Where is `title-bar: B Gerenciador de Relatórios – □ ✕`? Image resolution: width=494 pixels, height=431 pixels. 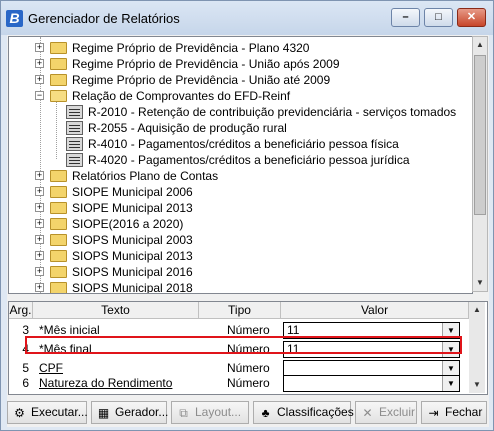
title-bar: B Gerenciador de Relatórios – □ ✕ is located at coordinates (247, 18).